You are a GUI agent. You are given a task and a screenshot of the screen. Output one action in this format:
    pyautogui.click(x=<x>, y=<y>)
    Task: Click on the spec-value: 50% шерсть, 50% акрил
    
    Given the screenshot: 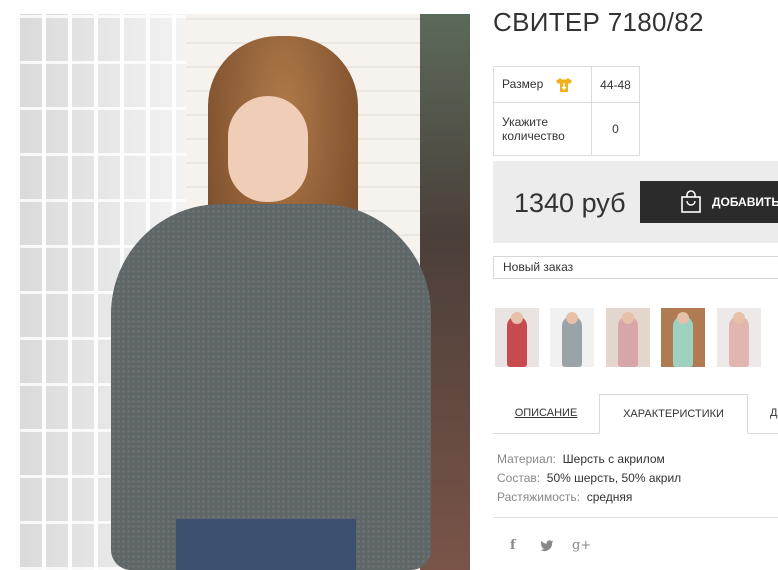 What is the action you would take?
    pyautogui.click(x=614, y=478)
    